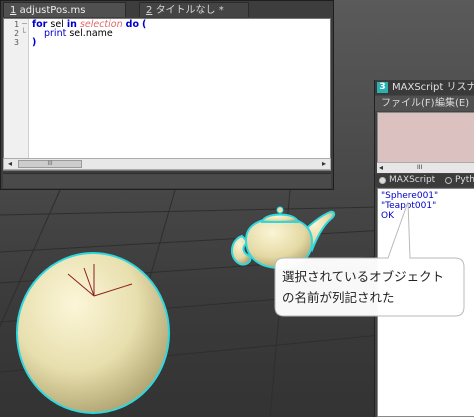 This screenshot has width=474, height=417. I want to click on callout-text: 選択されているオブジェクト の名前が列記された, so click(372, 287).